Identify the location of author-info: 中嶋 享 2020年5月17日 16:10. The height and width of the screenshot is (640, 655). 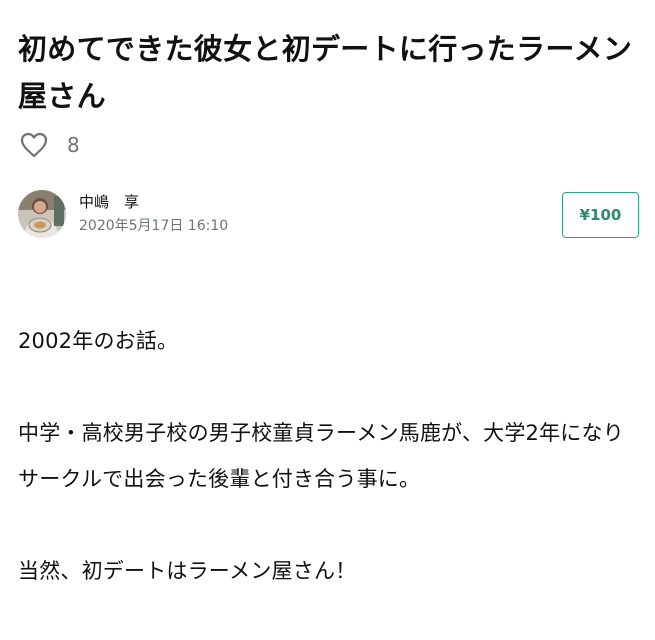
(123, 214).